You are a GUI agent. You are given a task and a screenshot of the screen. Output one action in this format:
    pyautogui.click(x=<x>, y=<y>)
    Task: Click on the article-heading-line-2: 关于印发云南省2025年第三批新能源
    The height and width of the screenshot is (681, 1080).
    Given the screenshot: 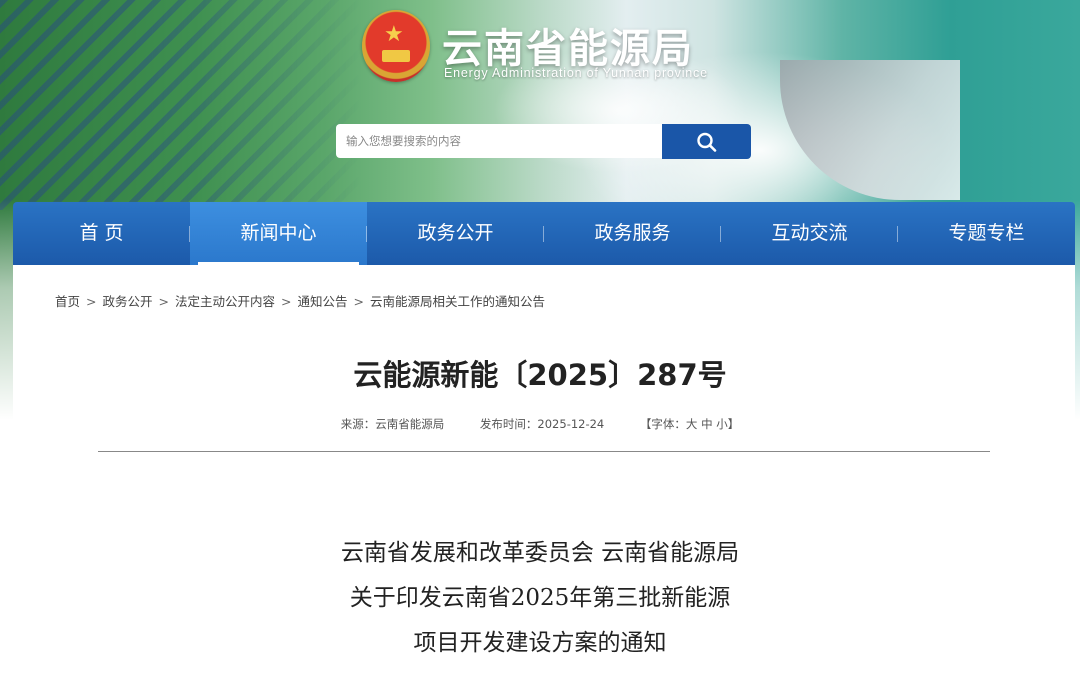 What is the action you would take?
    pyautogui.click(x=540, y=598)
    